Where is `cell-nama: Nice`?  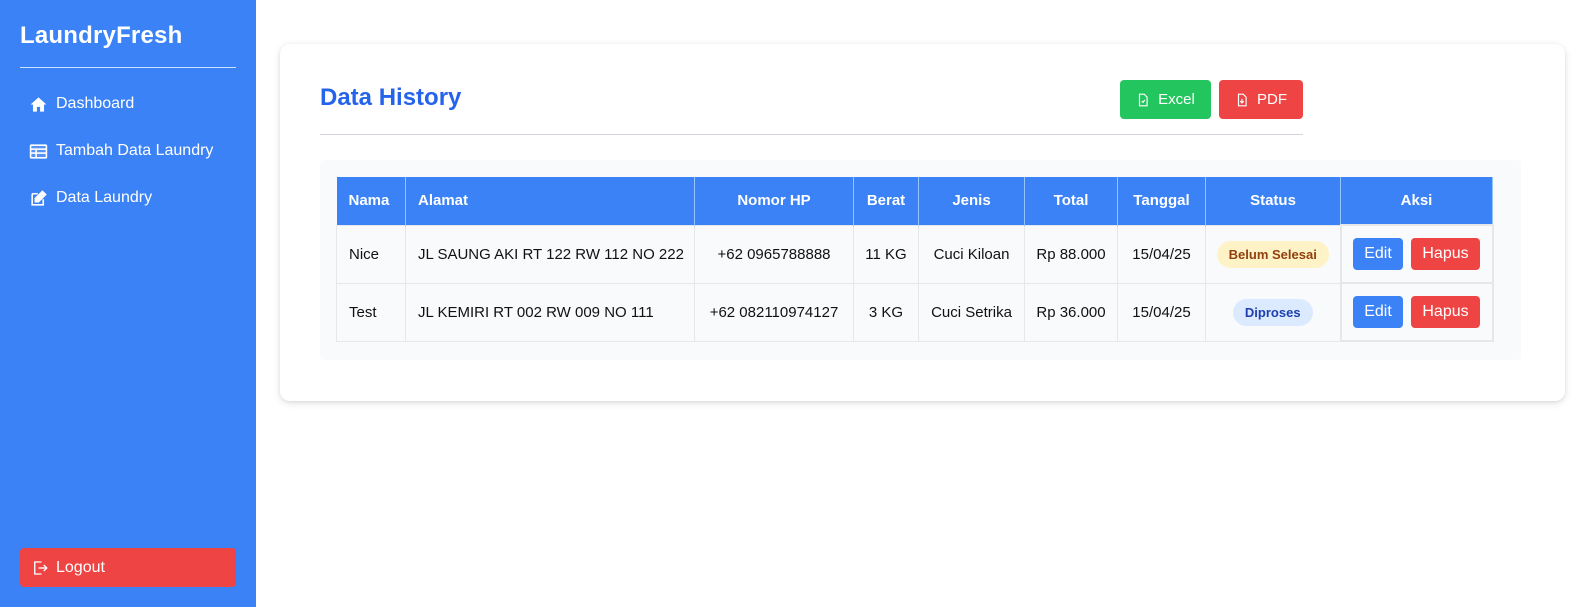 cell-nama: Nice is located at coordinates (371, 254).